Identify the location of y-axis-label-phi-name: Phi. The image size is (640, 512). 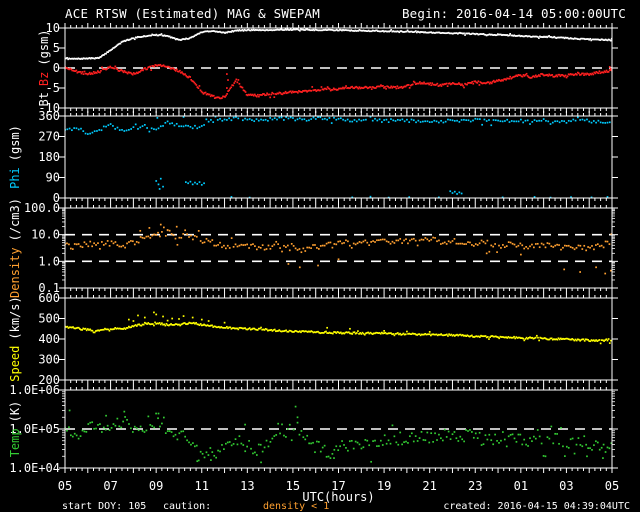
(15, 178).